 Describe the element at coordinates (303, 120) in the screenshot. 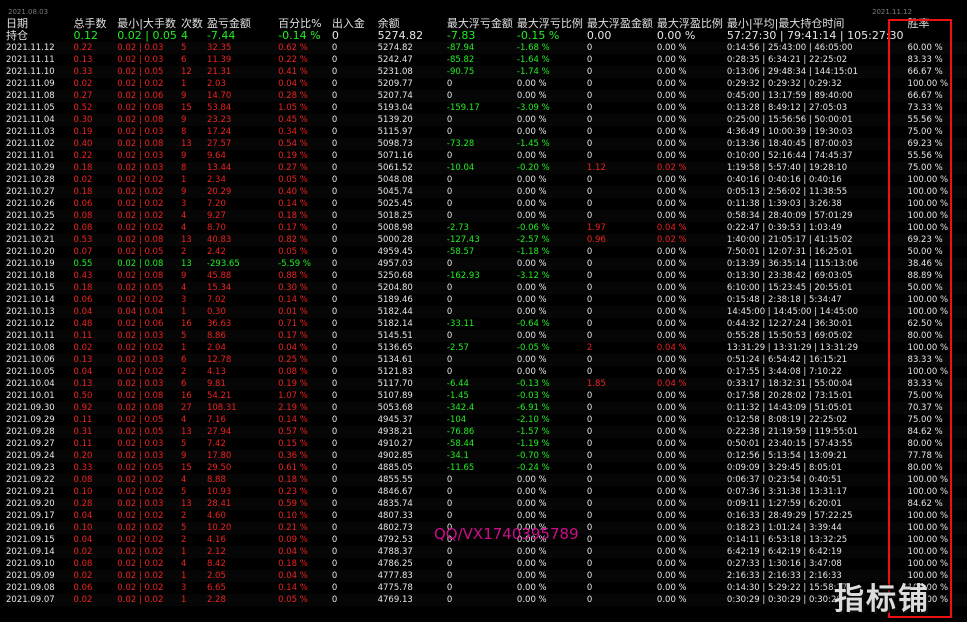

I see `row-pct: 0.45 %` at that location.